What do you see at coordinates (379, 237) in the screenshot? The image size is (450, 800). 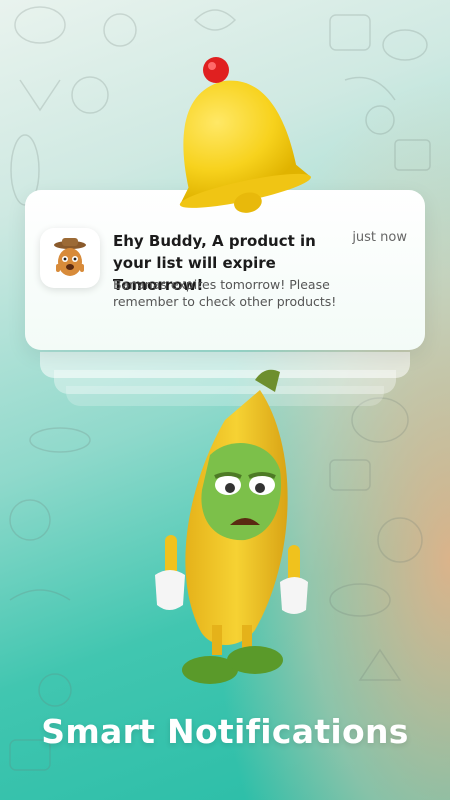 I see `notification-timestamp: just now` at bounding box center [379, 237].